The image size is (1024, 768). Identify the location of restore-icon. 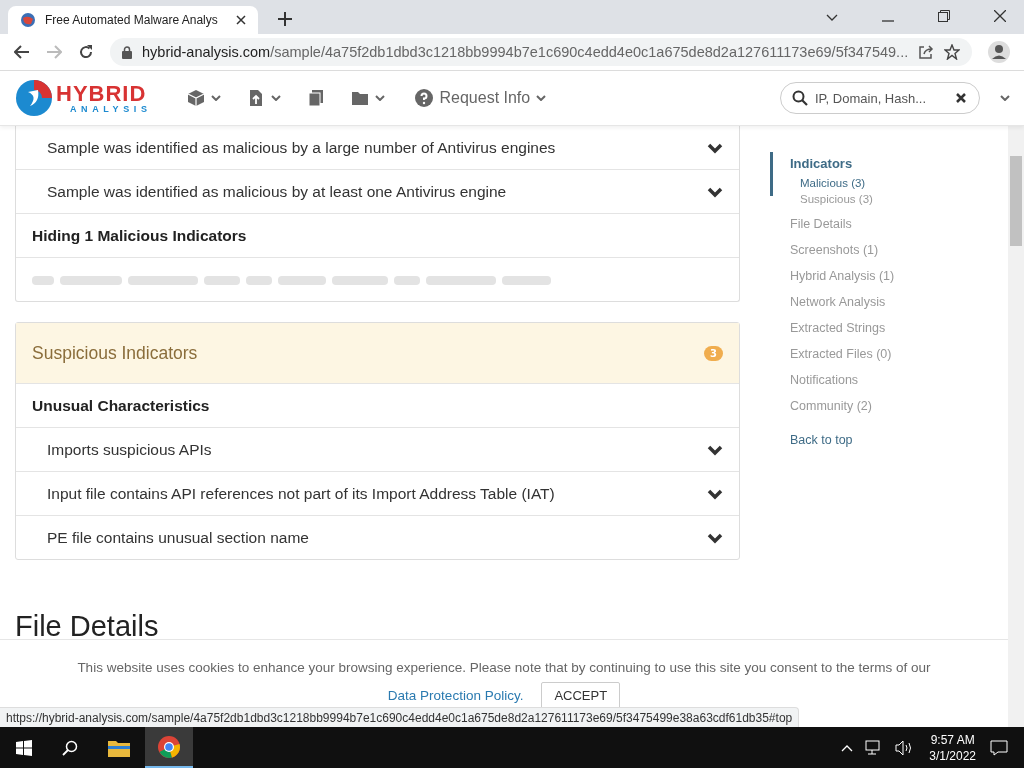
(944, 16).